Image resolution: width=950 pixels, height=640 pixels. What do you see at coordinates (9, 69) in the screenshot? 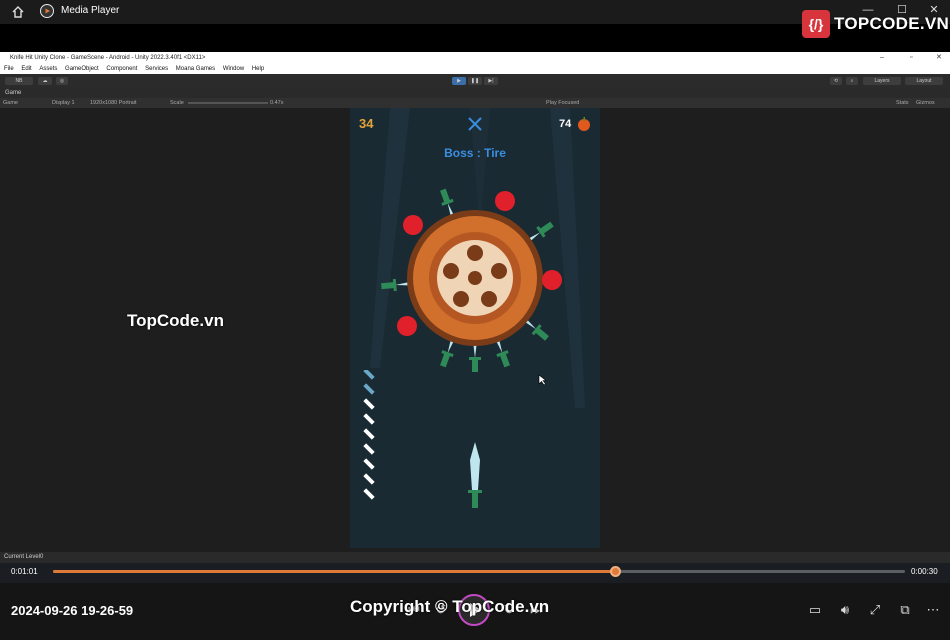
I see `menu-file: File` at bounding box center [9, 69].